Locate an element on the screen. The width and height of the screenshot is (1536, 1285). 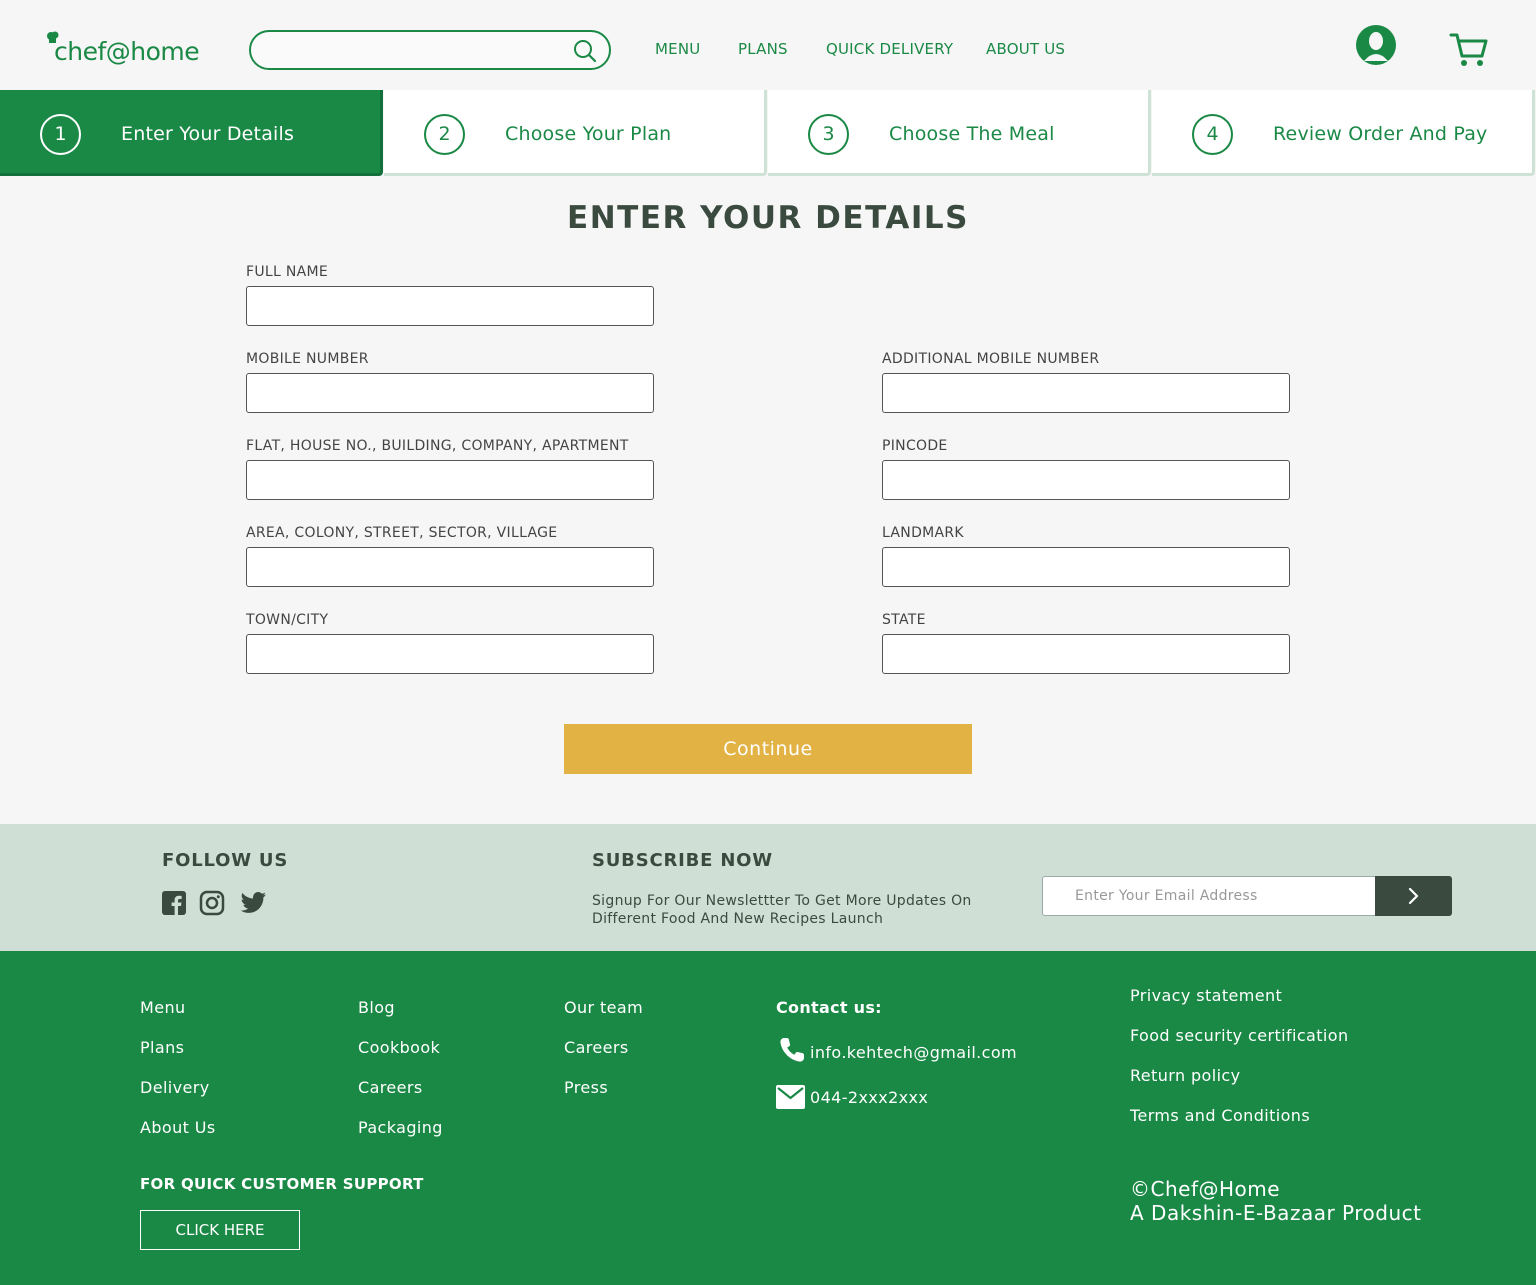
step-enter-details: 1 Enter Your Details is located at coordinates (191, 133).